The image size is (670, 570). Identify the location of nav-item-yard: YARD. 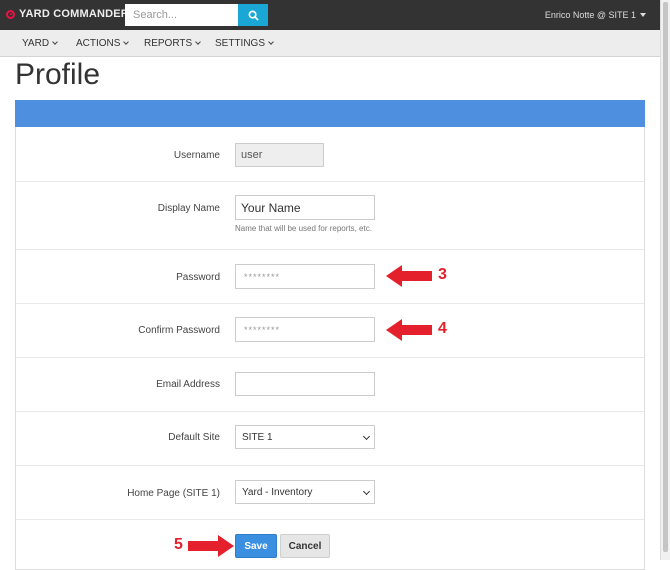
(40, 43).